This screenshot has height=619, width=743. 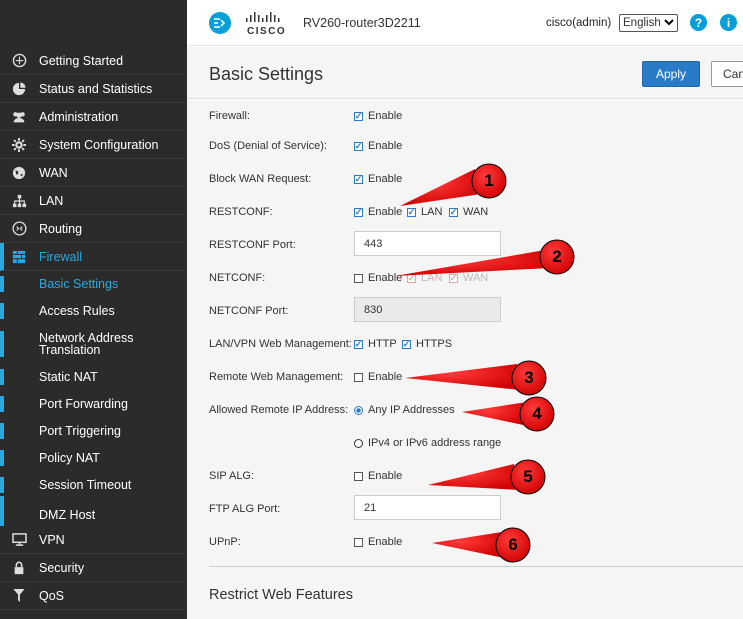 I want to click on netconf-label: NETCONF:, so click(x=237, y=278).